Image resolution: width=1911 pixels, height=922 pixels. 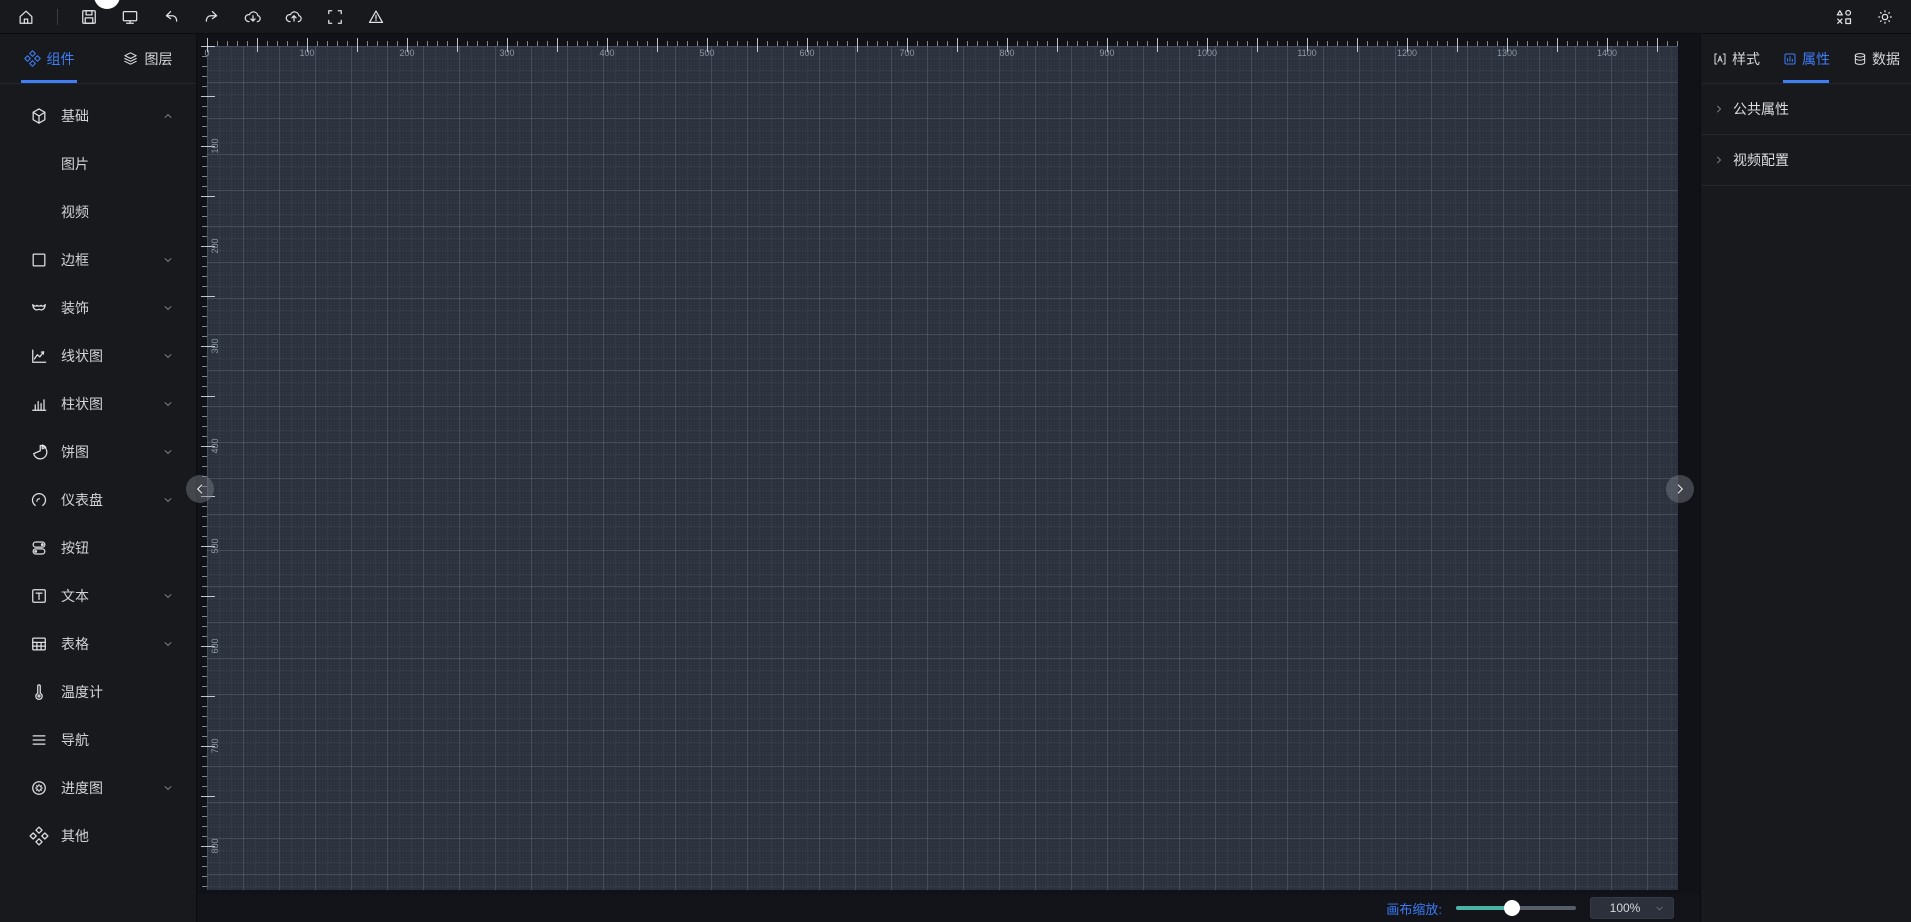 What do you see at coordinates (212, 17) in the screenshot?
I see `redo-button` at bounding box center [212, 17].